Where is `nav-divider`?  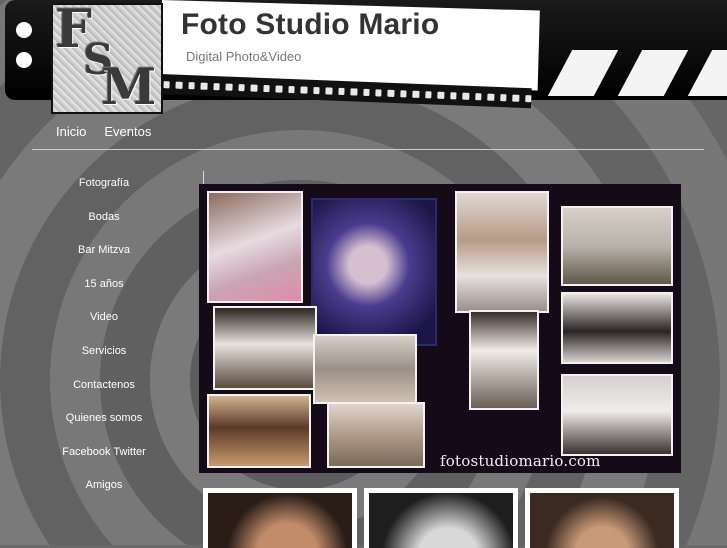 nav-divider is located at coordinates (368, 149).